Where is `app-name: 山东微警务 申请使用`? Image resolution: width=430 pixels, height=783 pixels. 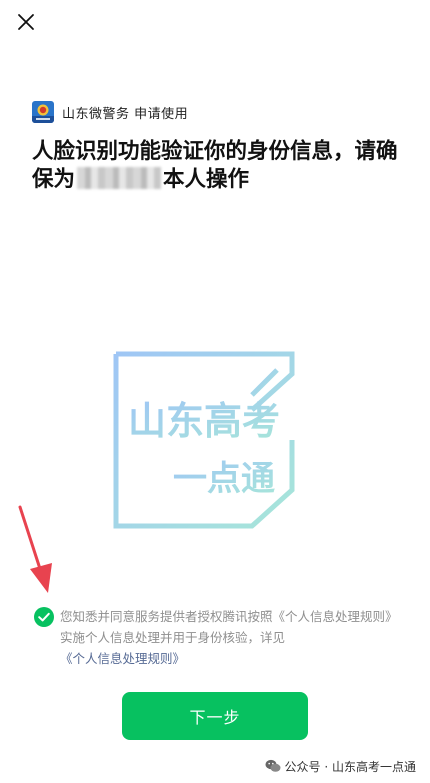
app-name: 山东微警务 申请使用 is located at coordinates (125, 114).